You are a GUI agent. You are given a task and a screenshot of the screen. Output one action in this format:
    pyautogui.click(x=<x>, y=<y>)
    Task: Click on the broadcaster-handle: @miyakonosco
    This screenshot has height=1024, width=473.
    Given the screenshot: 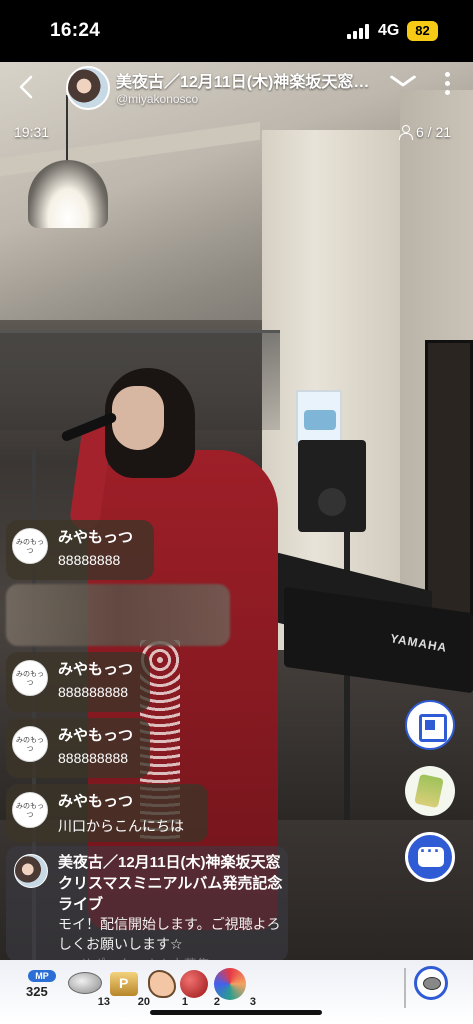 What is the action you would take?
    pyautogui.click(x=157, y=99)
    